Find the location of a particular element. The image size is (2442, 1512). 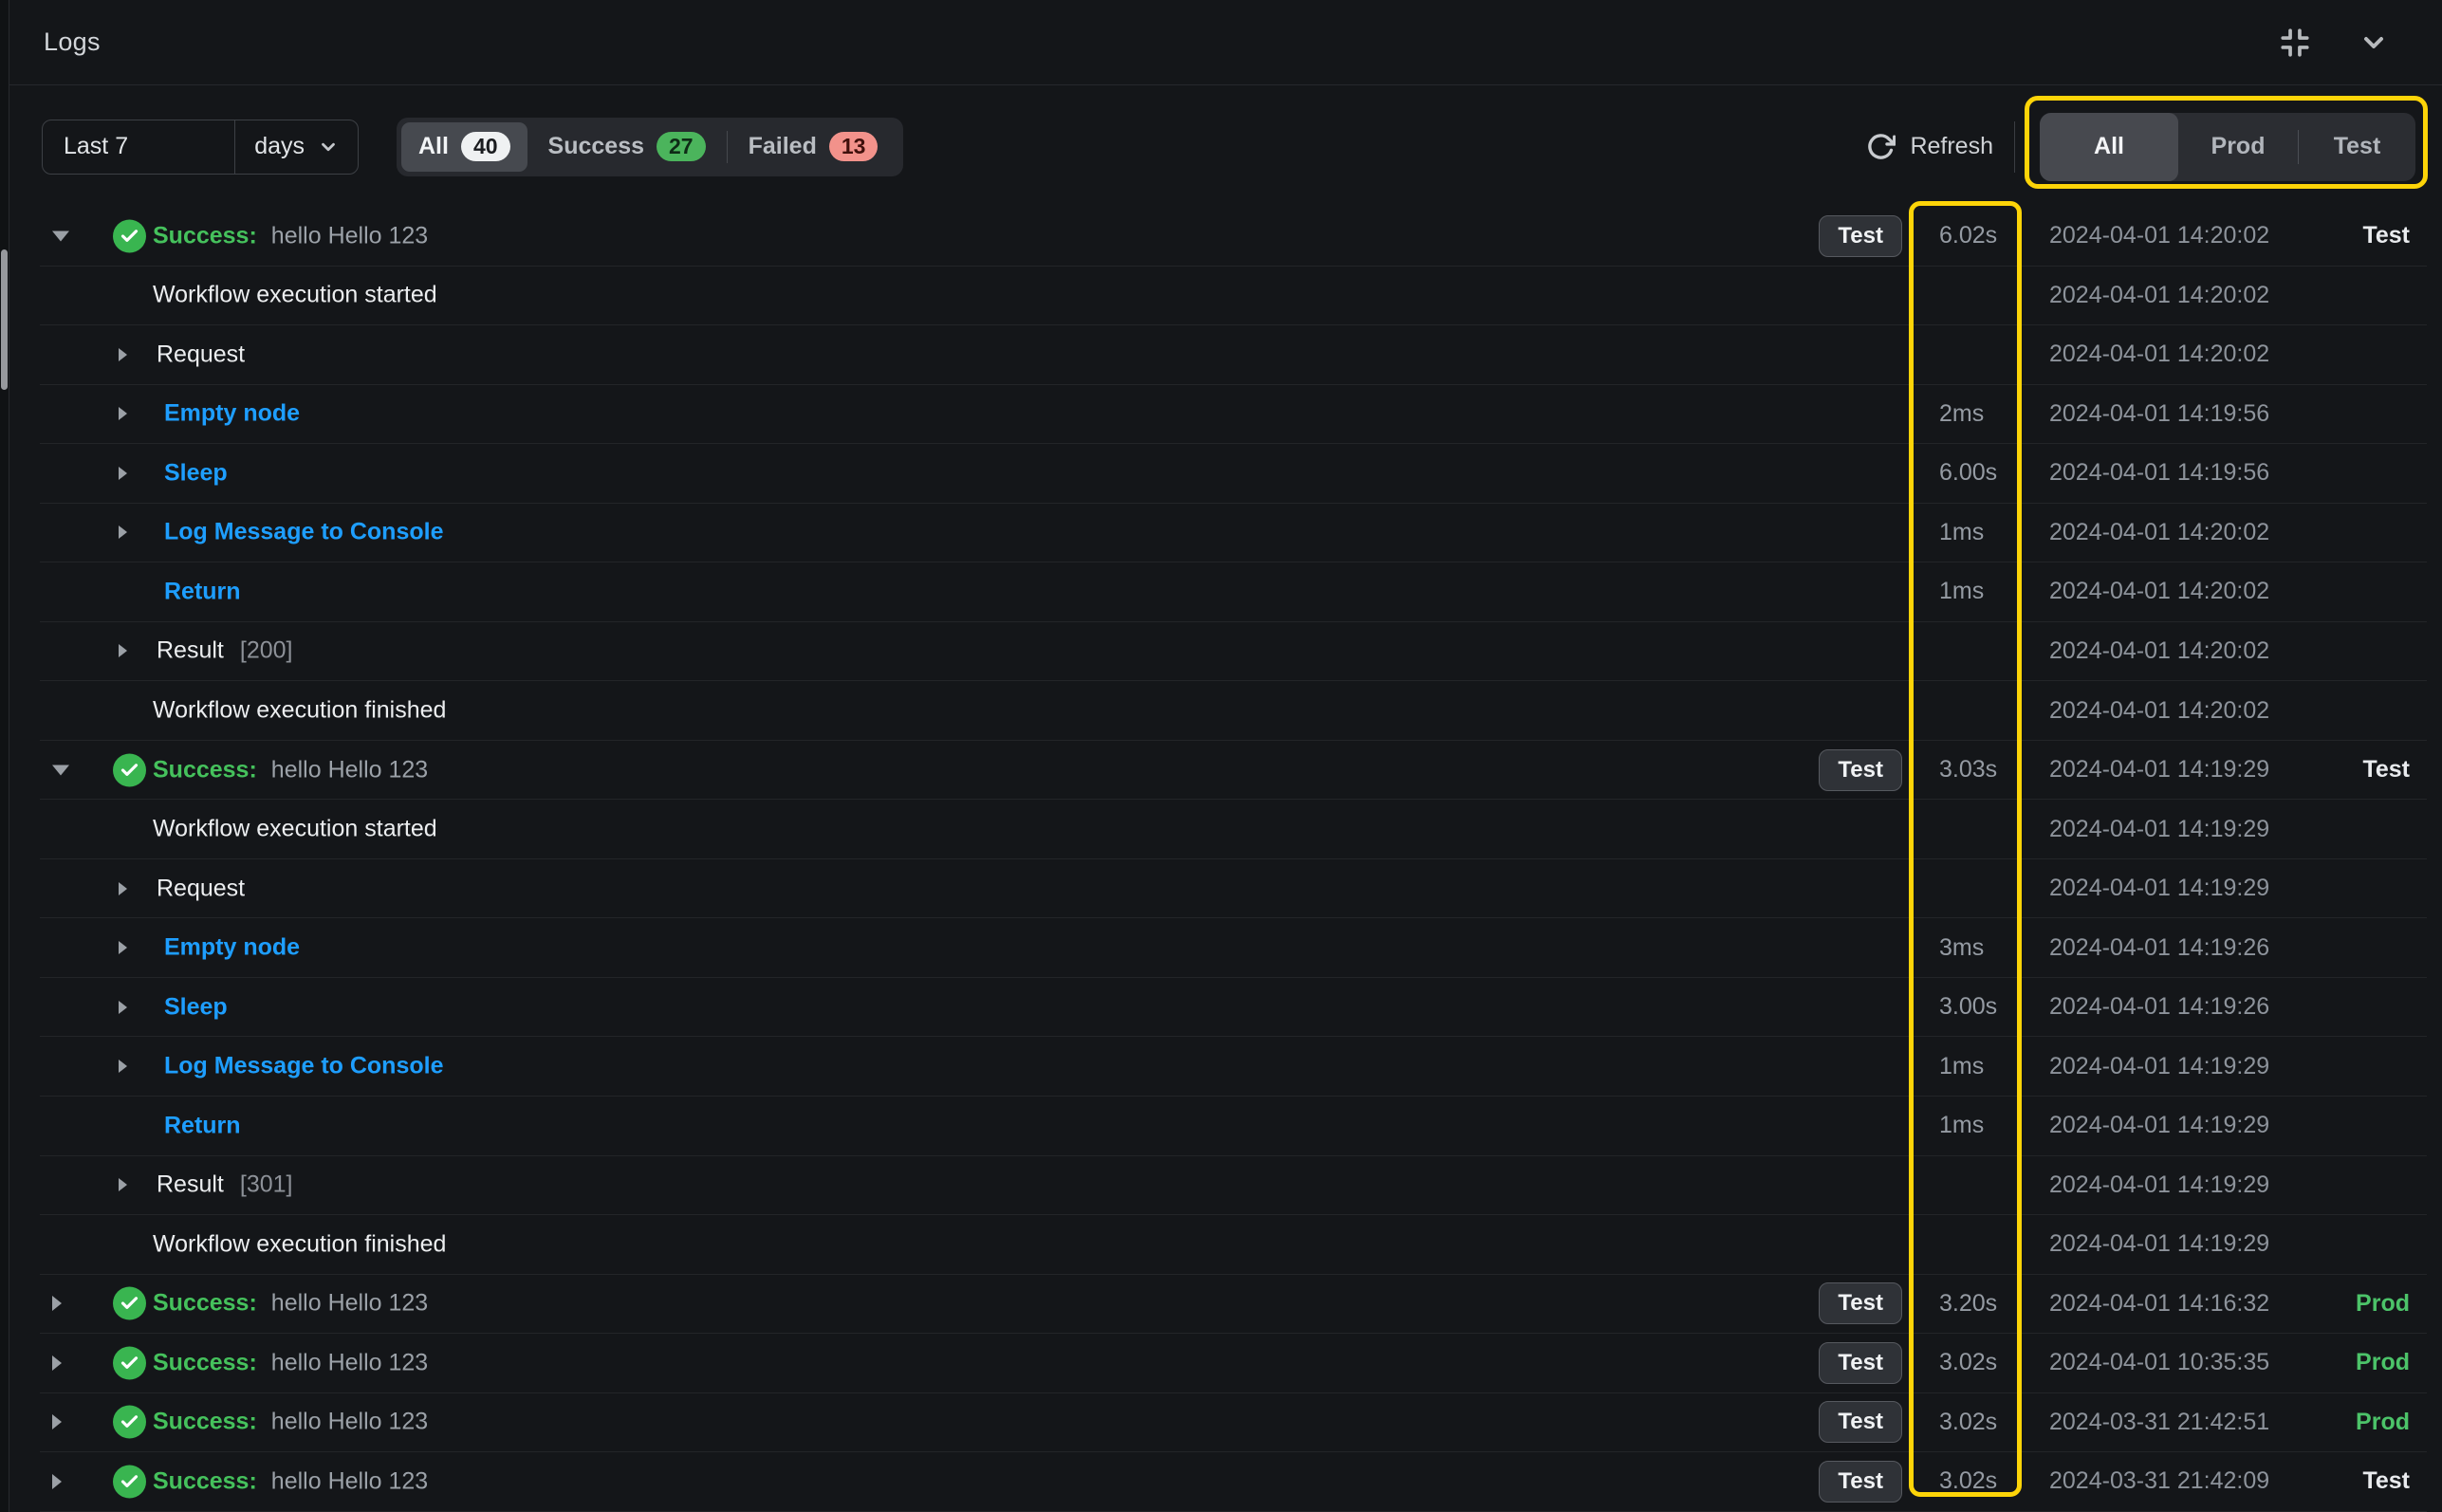

success-check-icon is located at coordinates (129, 236).